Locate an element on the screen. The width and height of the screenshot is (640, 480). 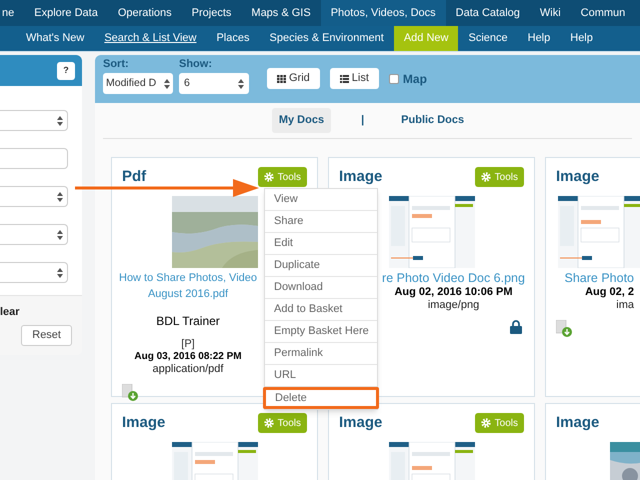
author-text: BDL Trainer is located at coordinates (188, 321).